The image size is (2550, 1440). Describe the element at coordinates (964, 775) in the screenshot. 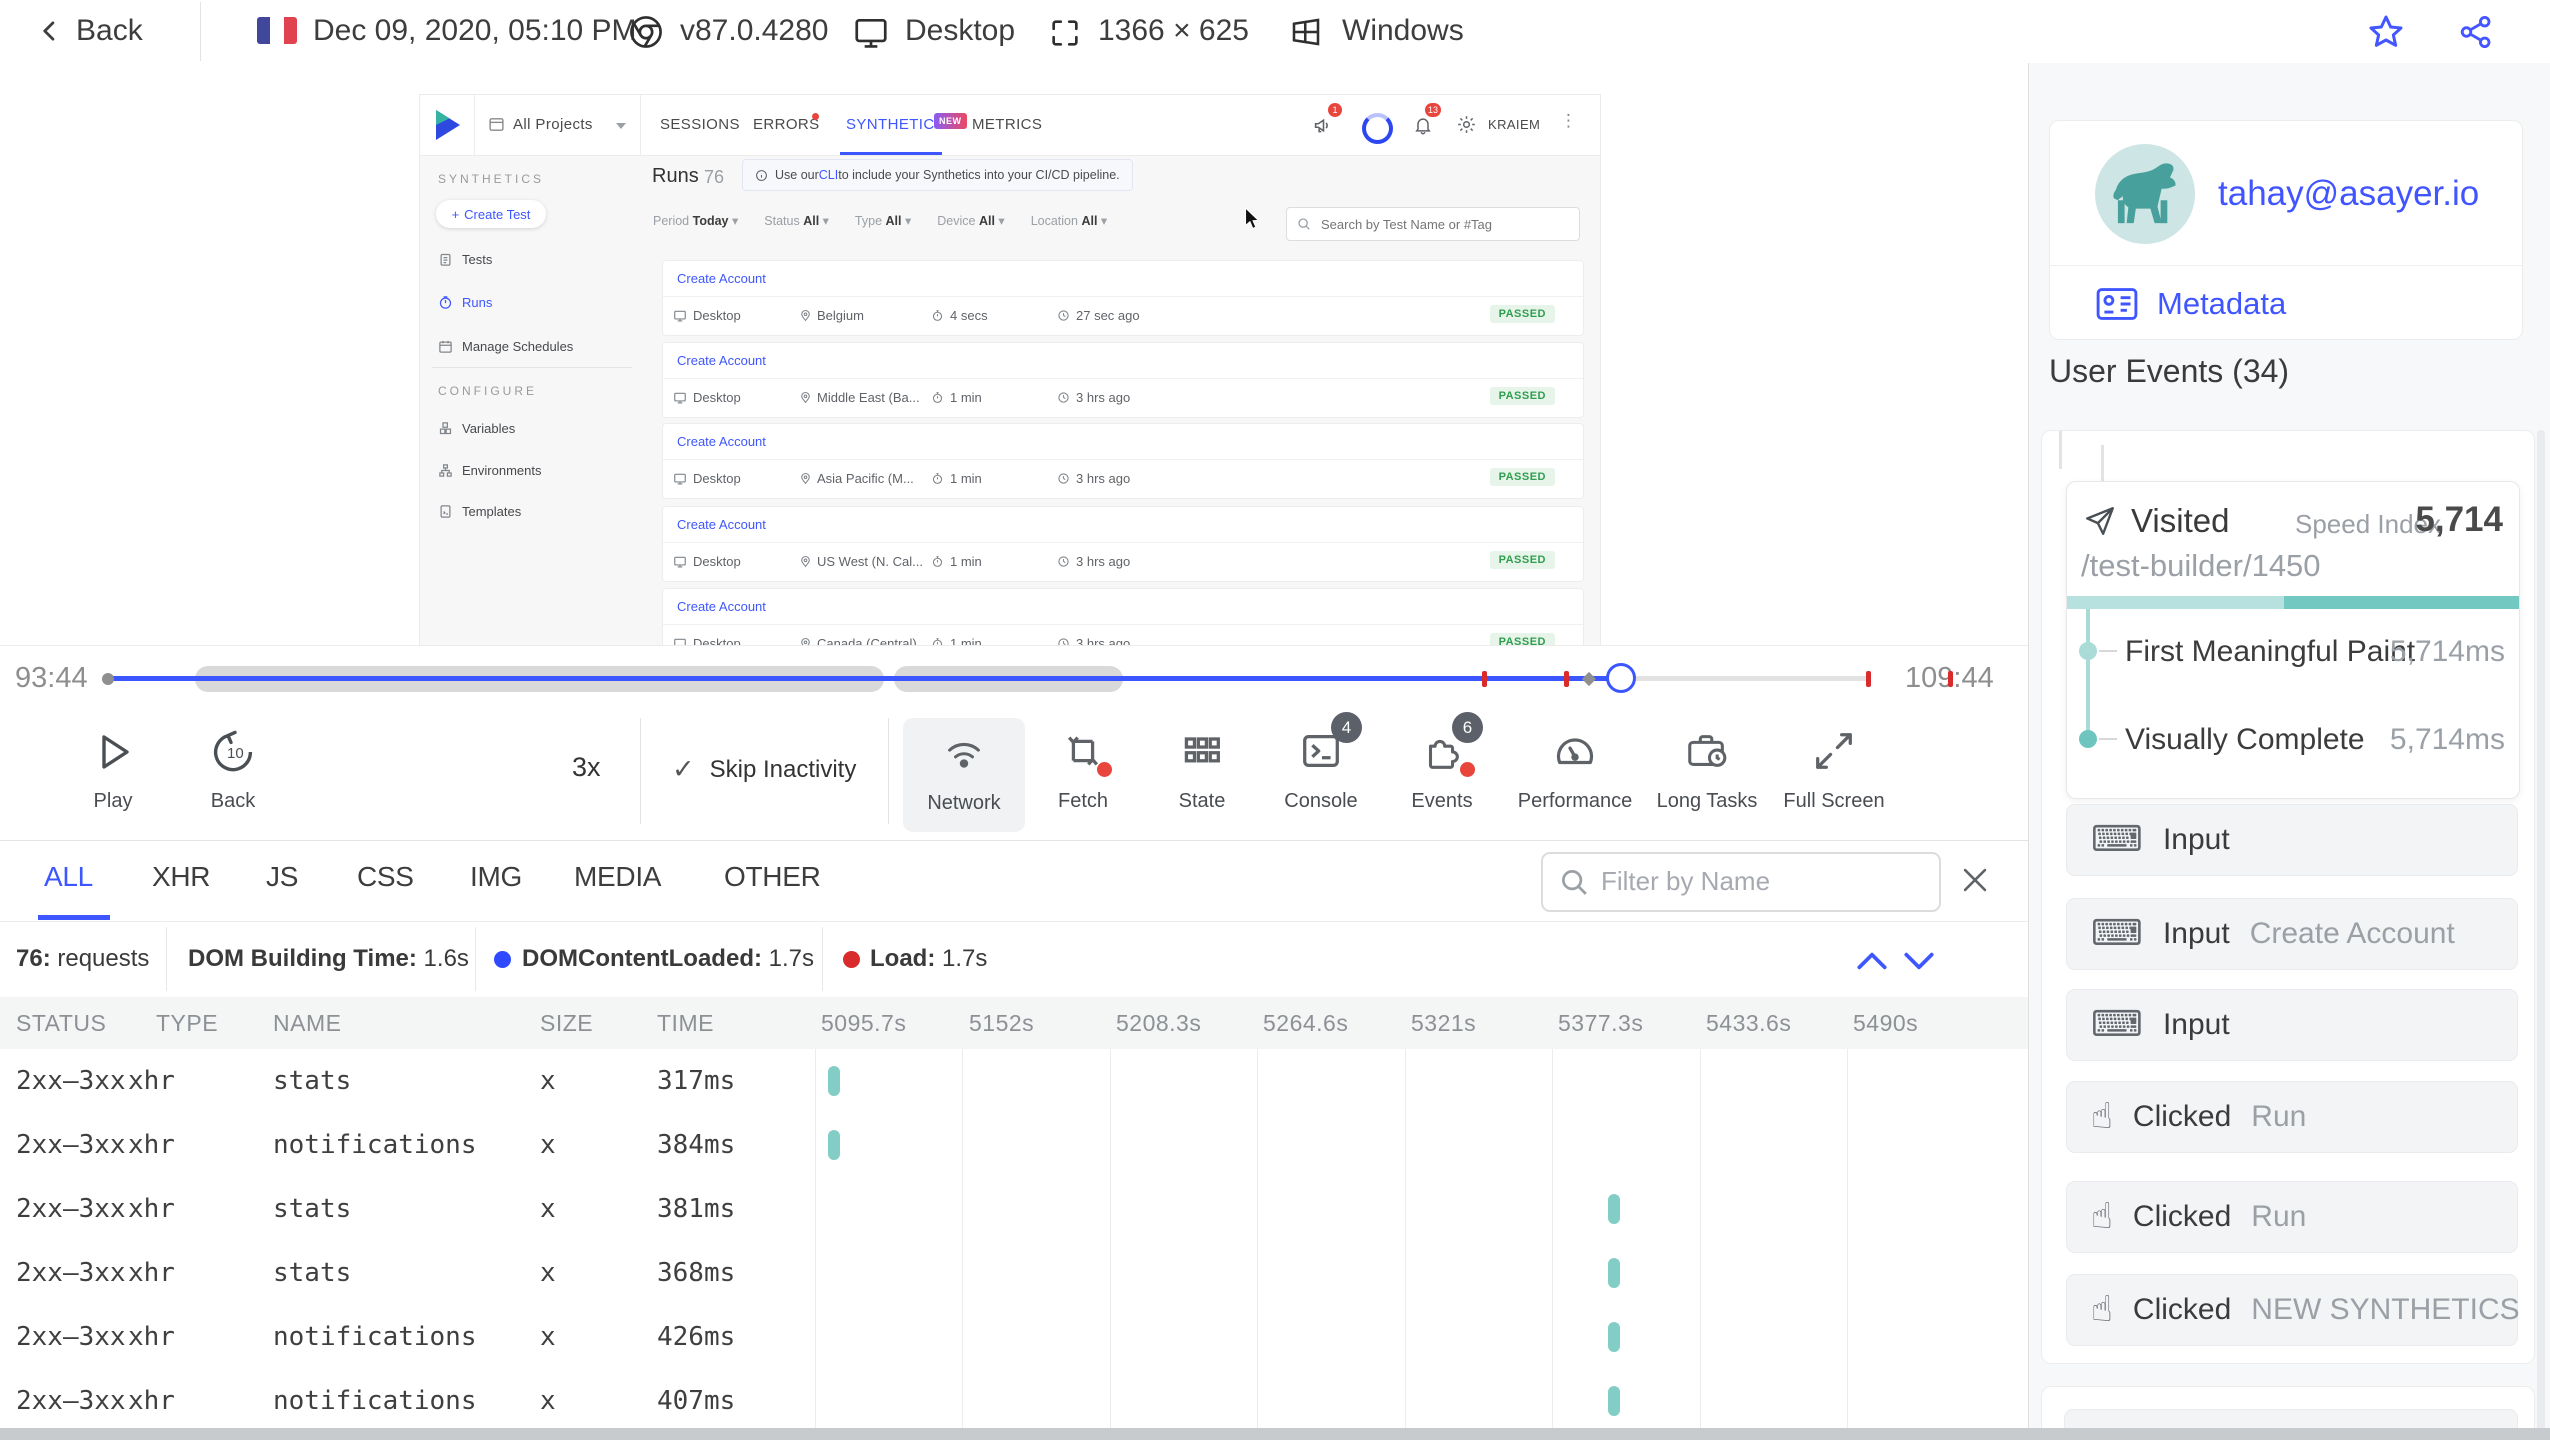

I see `network-toggle-button: Network` at that location.